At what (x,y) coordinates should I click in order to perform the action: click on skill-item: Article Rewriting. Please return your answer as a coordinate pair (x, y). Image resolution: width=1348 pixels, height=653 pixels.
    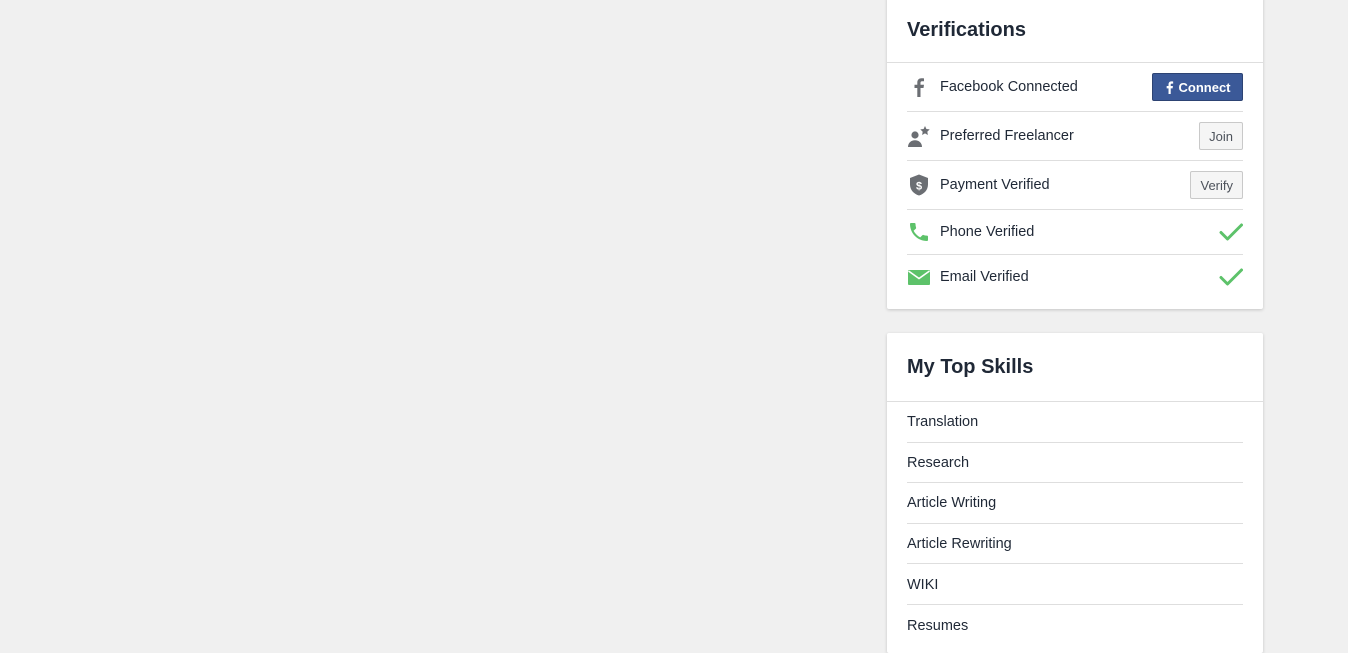
    Looking at the image, I should click on (1075, 544).